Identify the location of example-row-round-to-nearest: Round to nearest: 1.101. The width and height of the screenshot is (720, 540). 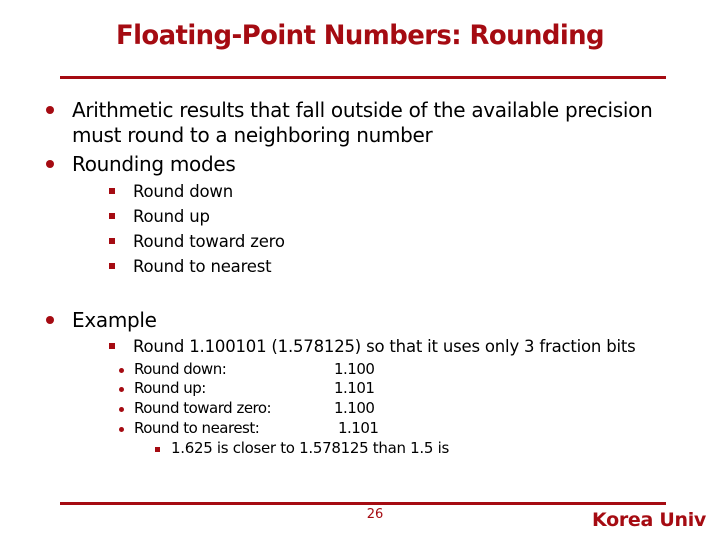
(360, 428).